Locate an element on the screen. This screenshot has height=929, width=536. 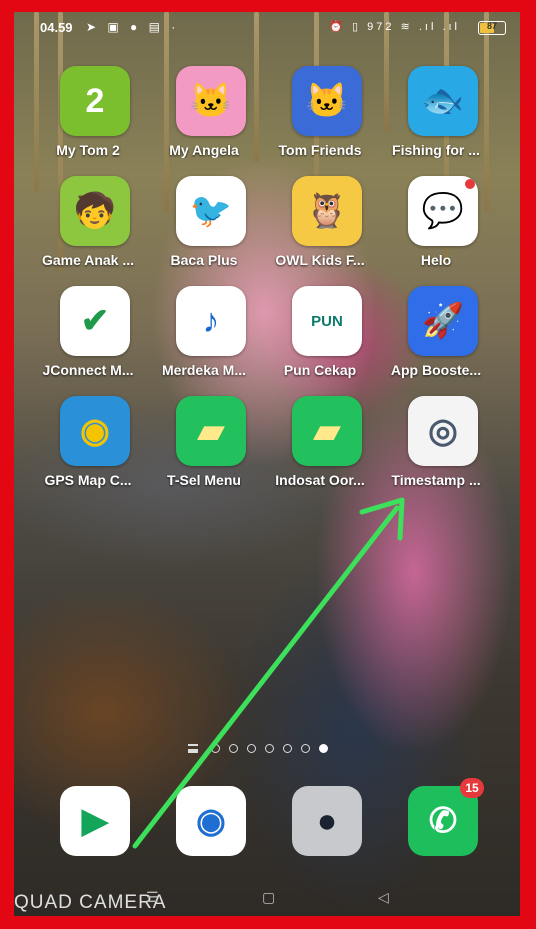
camera-watermark: QUAD CAMERA is located at coordinates (90, 902).